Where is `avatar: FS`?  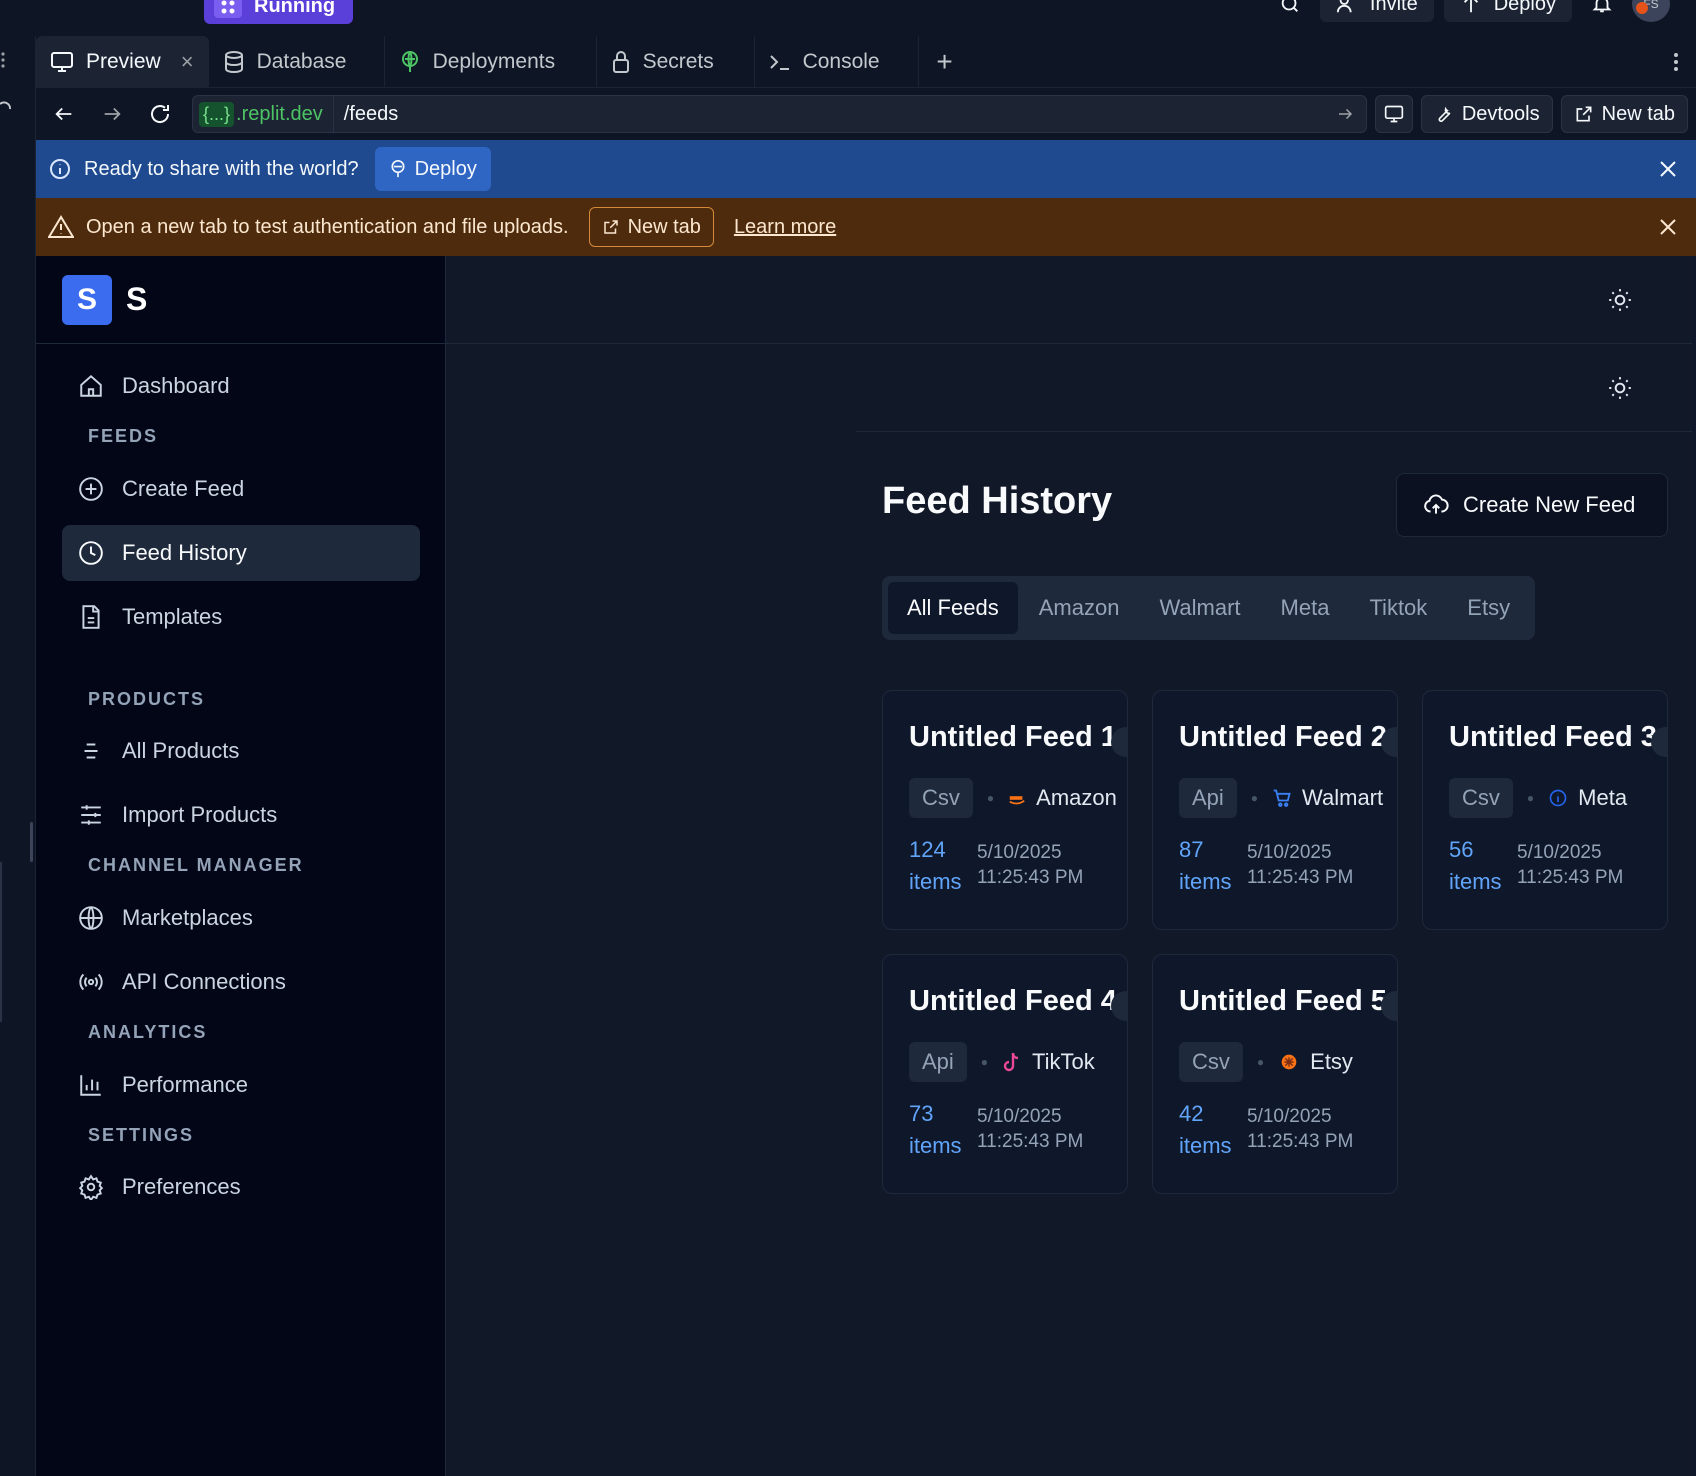 avatar: FS is located at coordinates (1651, 11).